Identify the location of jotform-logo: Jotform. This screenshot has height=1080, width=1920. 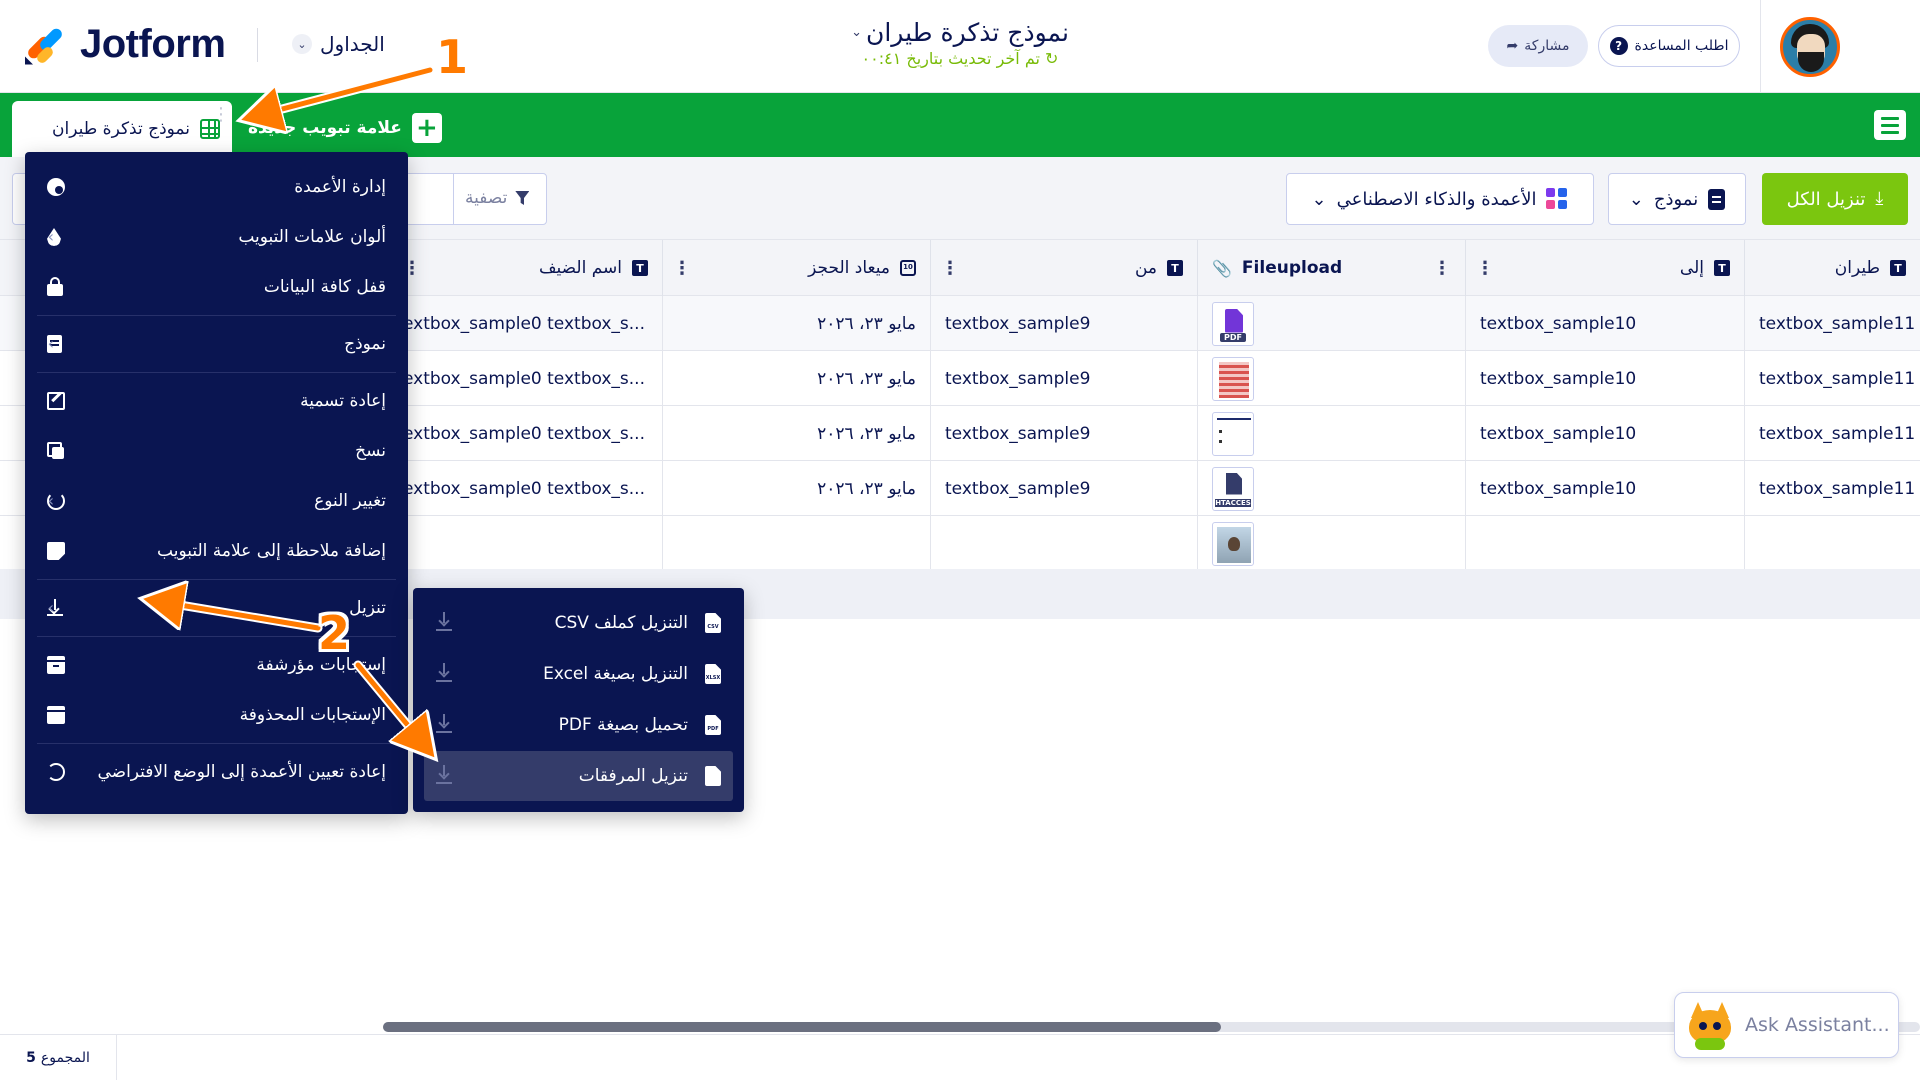
(141, 44).